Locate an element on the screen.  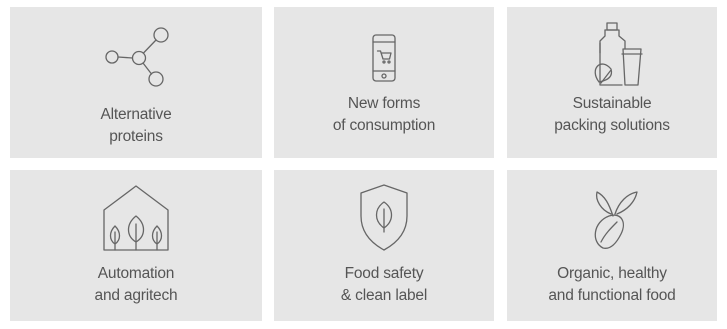
tile-label: Organic, healthy and functional food is located at coordinates (612, 285).